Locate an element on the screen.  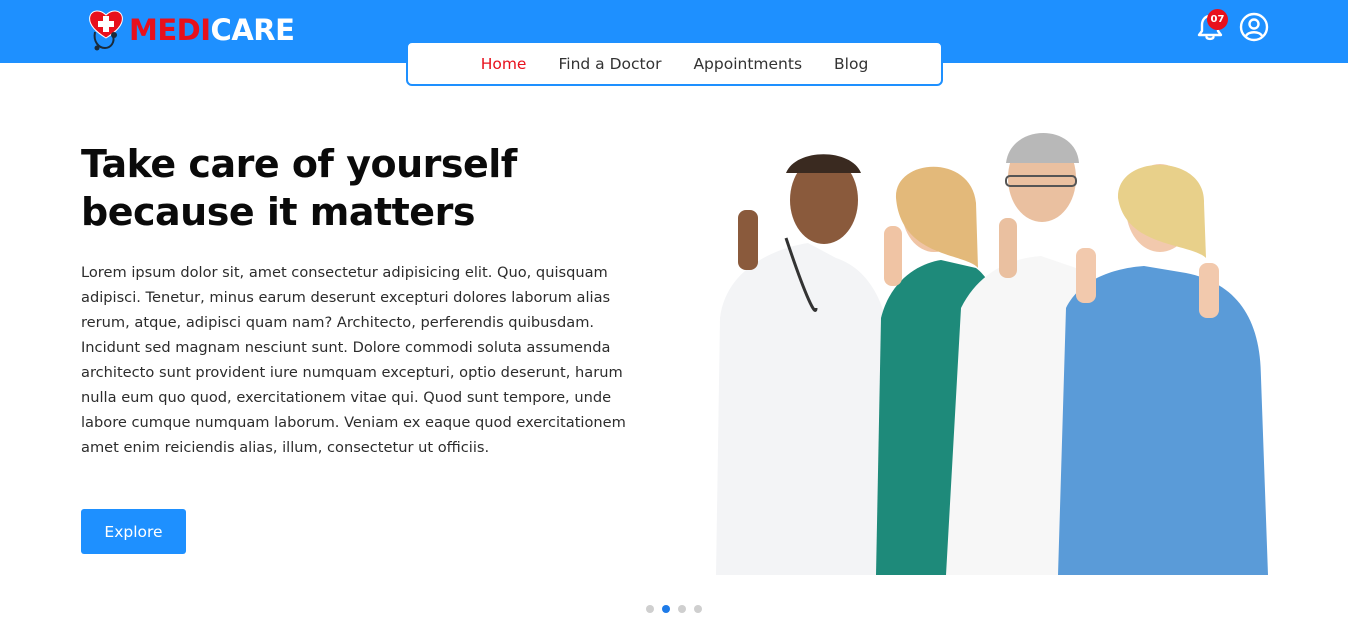
hero-title: Take care of yourself because it matters is located at coordinates (299, 188).